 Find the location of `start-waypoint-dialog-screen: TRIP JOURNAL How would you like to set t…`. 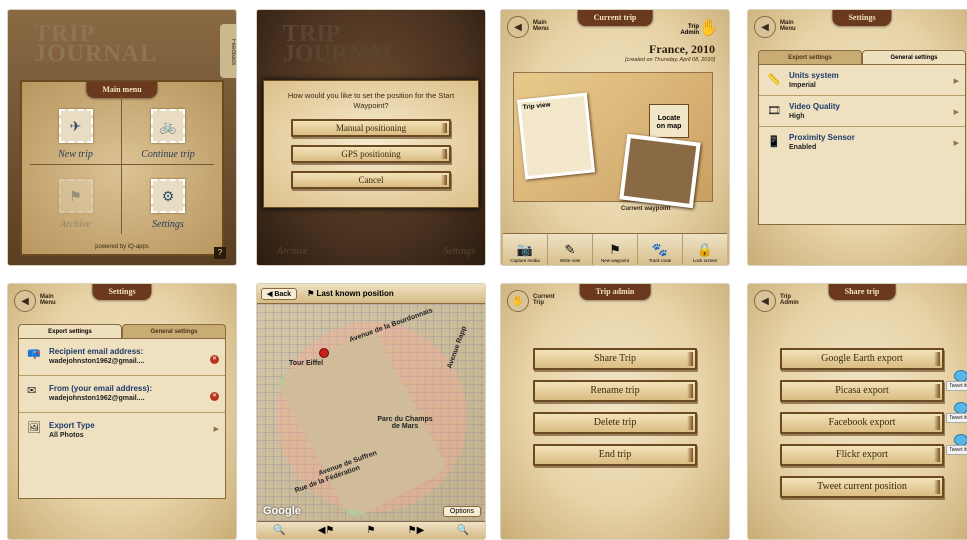

start-waypoint-dialog-screen: TRIP JOURNAL How would you like to set t… is located at coordinates (371, 137).